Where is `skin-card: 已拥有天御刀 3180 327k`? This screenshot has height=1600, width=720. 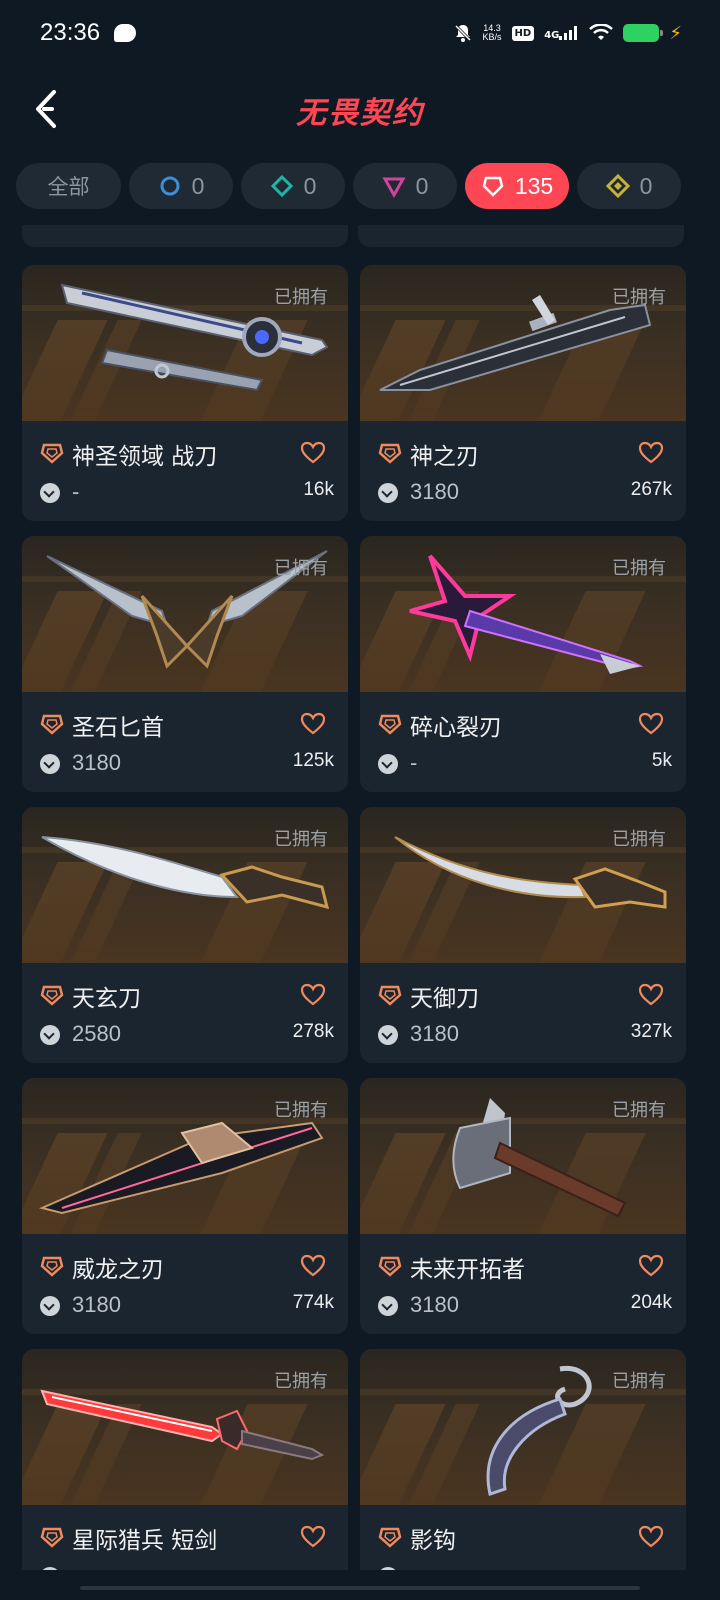 skin-card: 已拥有天御刀 3180 327k is located at coordinates (523, 935).